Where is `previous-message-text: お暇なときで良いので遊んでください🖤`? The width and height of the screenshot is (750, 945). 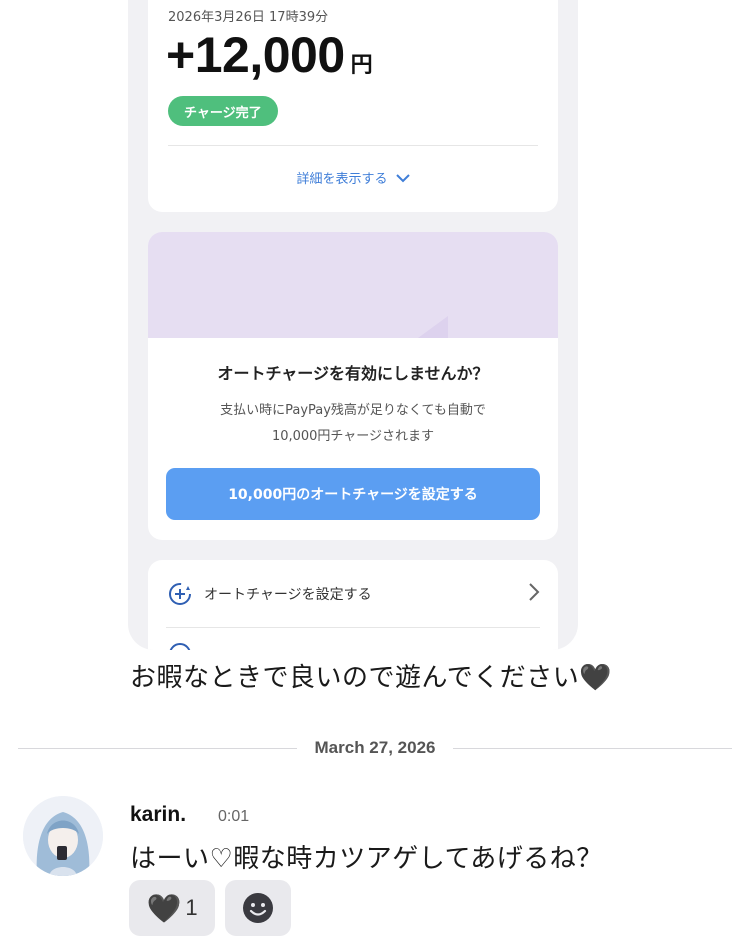
previous-message-text: お暇なときで良いので遊んでください🖤 is located at coordinates (371, 678).